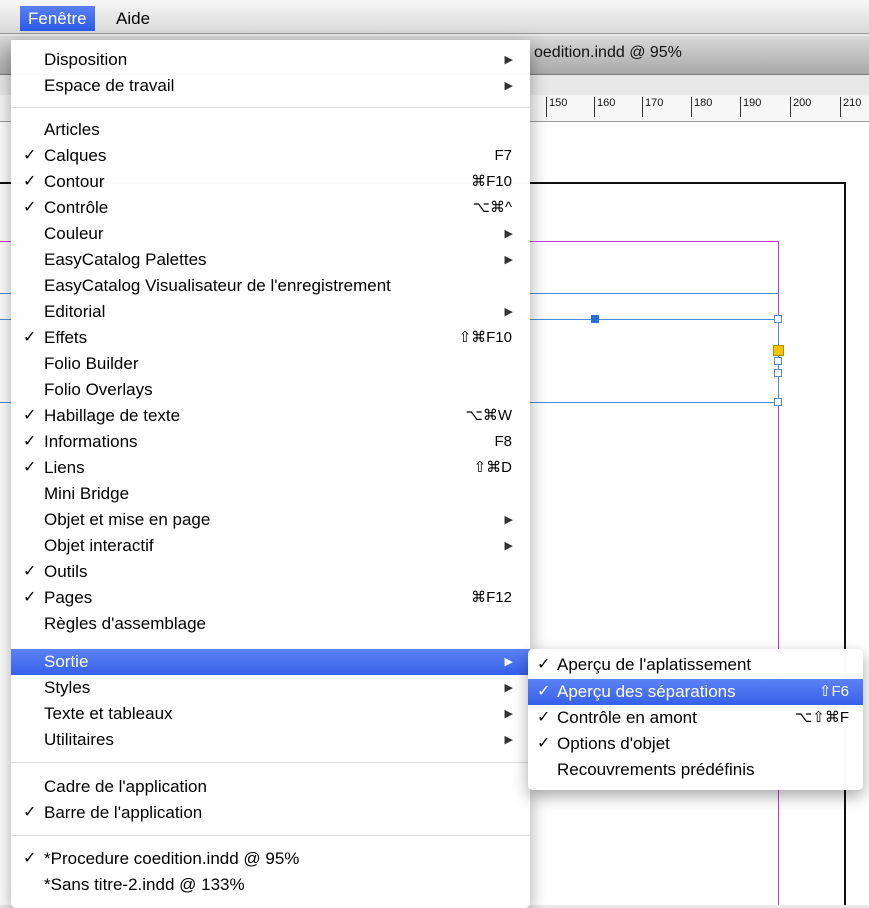 The width and height of the screenshot is (869, 908). What do you see at coordinates (270, 130) in the screenshot?
I see `menu-item-articles: Articles` at bounding box center [270, 130].